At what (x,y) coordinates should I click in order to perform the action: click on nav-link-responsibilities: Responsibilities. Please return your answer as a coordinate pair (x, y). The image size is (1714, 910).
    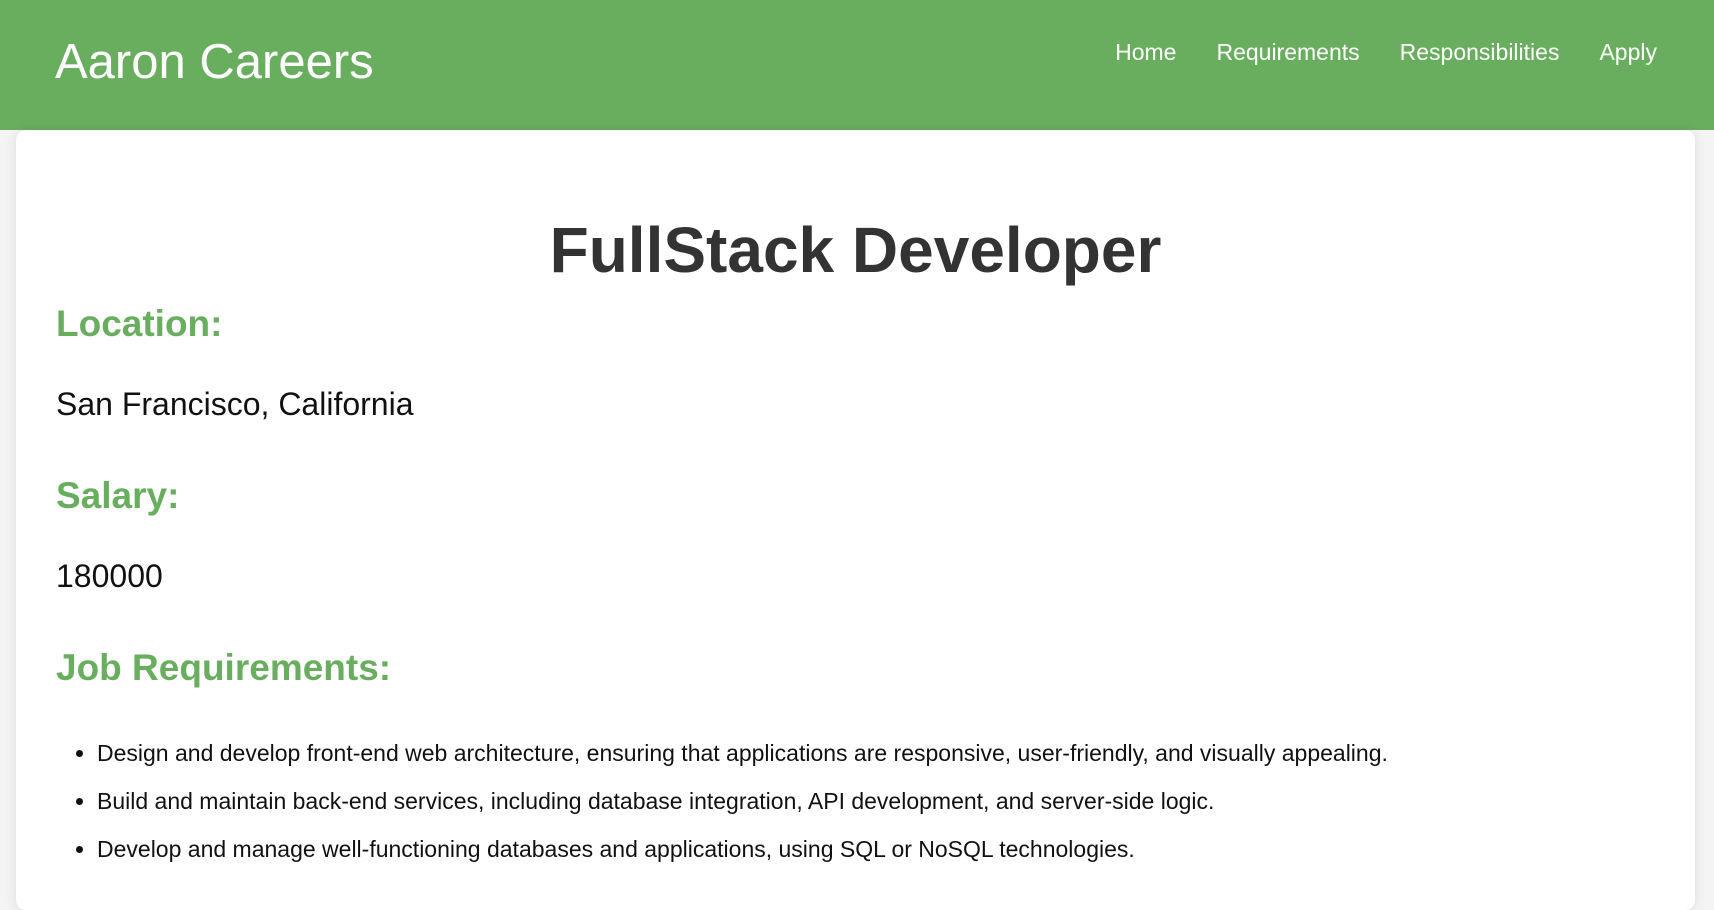
    Looking at the image, I should click on (1480, 52).